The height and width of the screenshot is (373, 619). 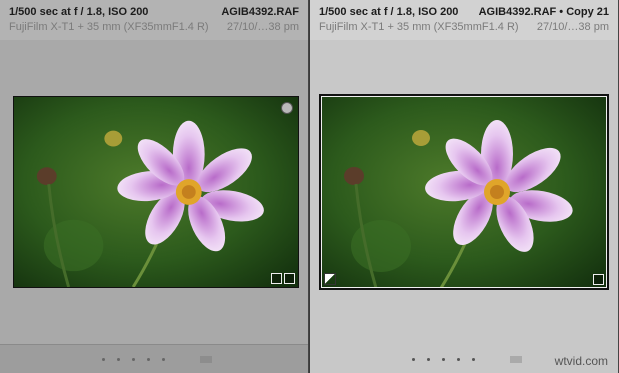 I want to click on circle-flag-icon, so click(x=287, y=108).